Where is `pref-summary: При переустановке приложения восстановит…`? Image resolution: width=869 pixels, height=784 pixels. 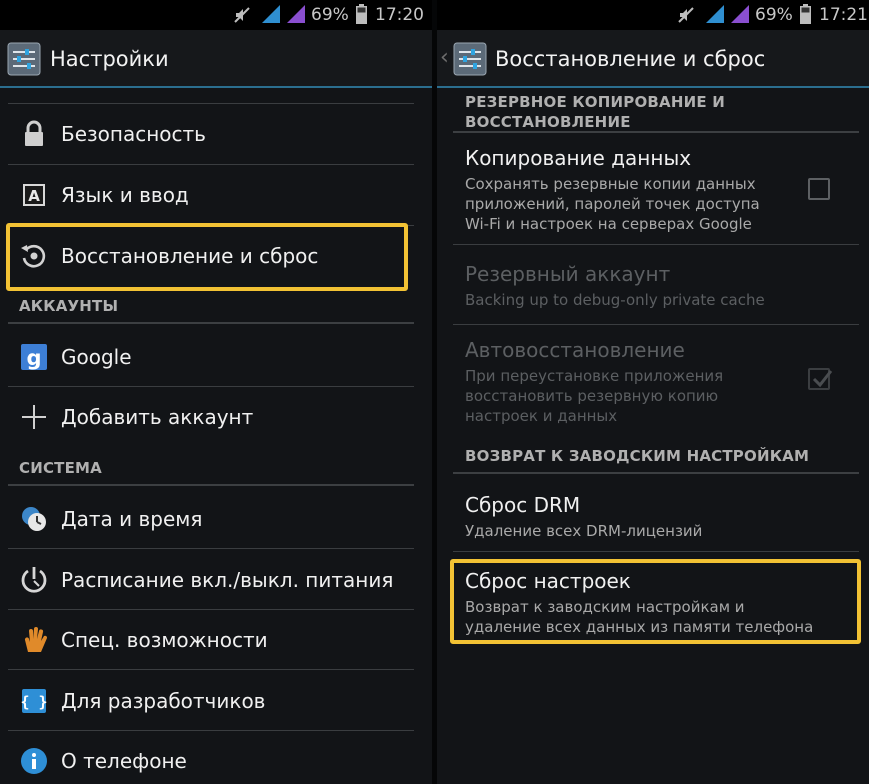 pref-summary: При переустановке приложения восстановит… is located at coordinates (594, 396).